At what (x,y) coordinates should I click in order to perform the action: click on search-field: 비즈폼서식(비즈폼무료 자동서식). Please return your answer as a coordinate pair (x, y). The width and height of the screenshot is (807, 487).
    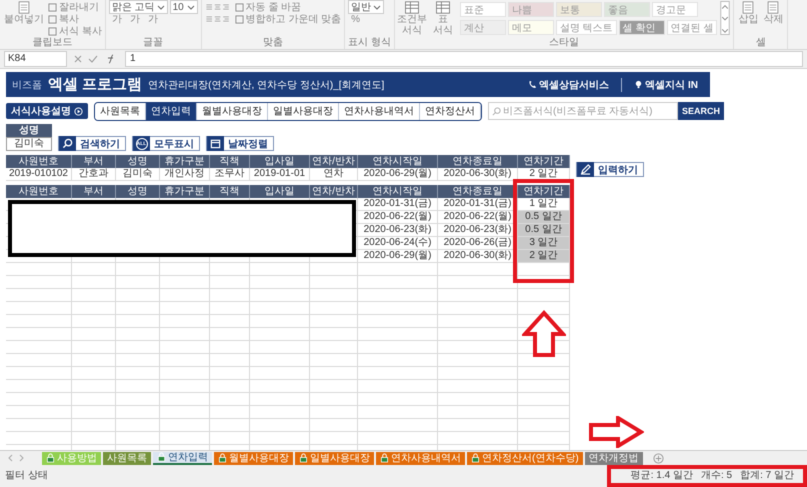
    Looking at the image, I should click on (583, 111).